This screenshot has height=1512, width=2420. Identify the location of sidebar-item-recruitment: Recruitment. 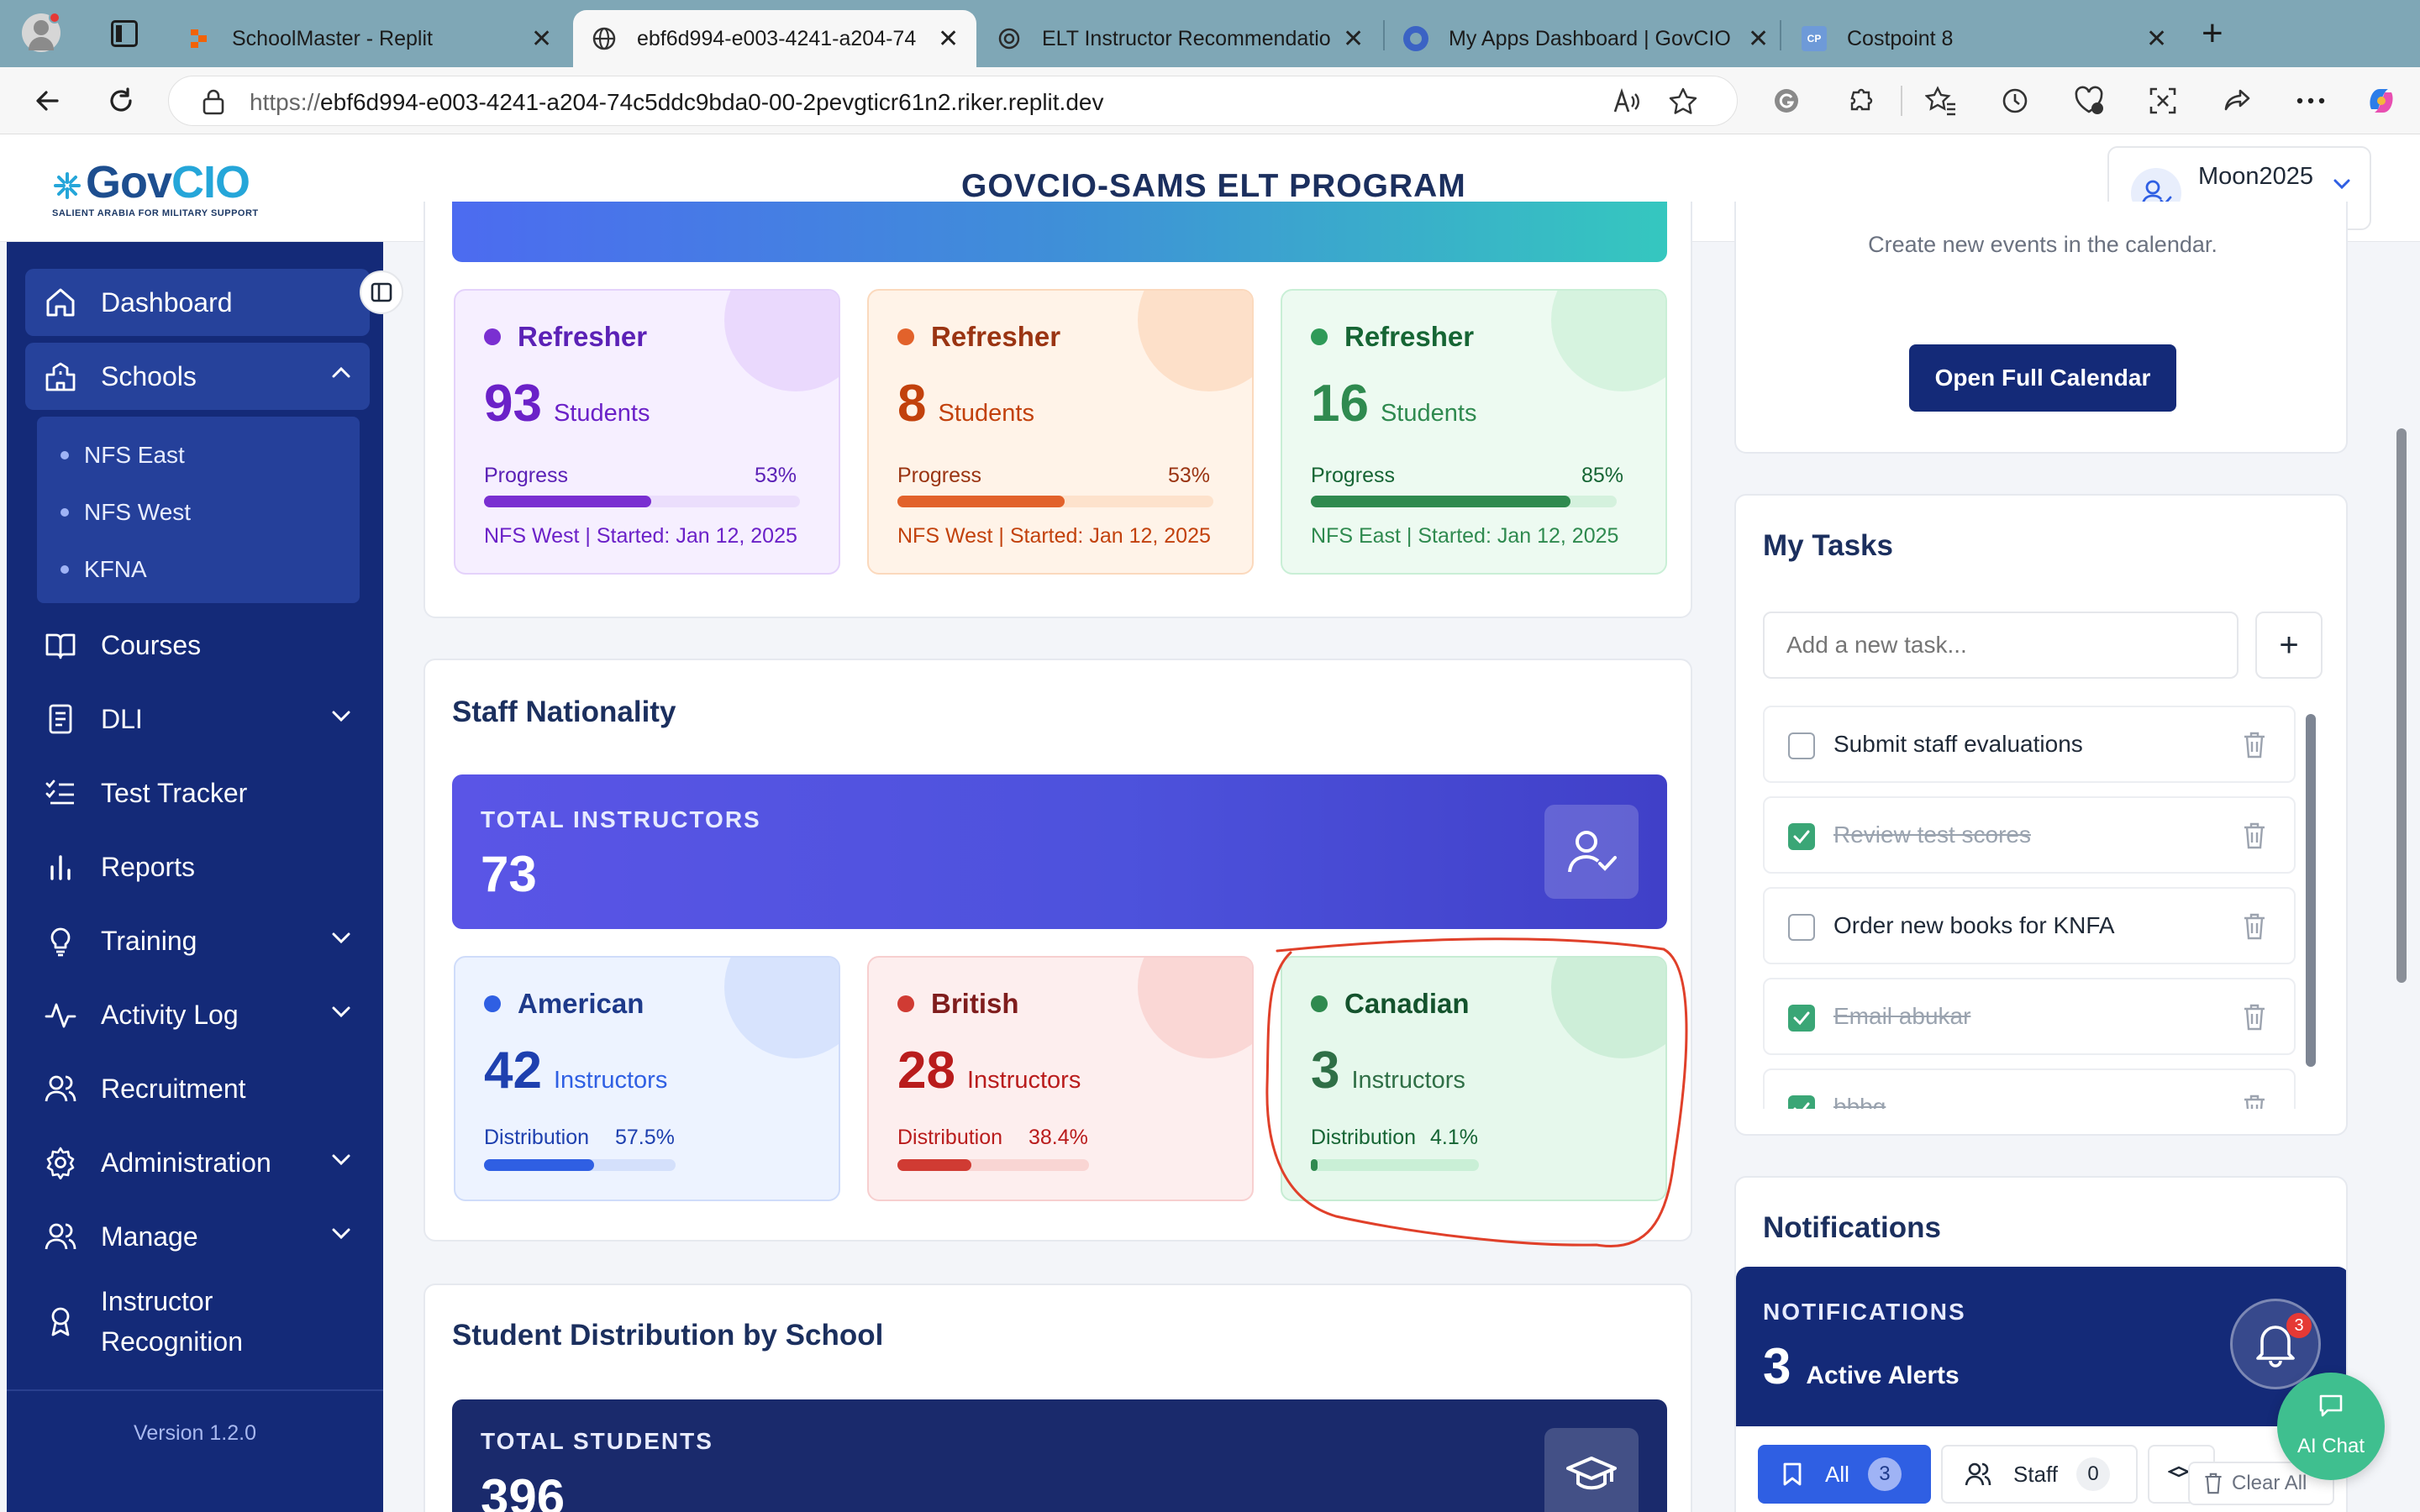
(197, 1088).